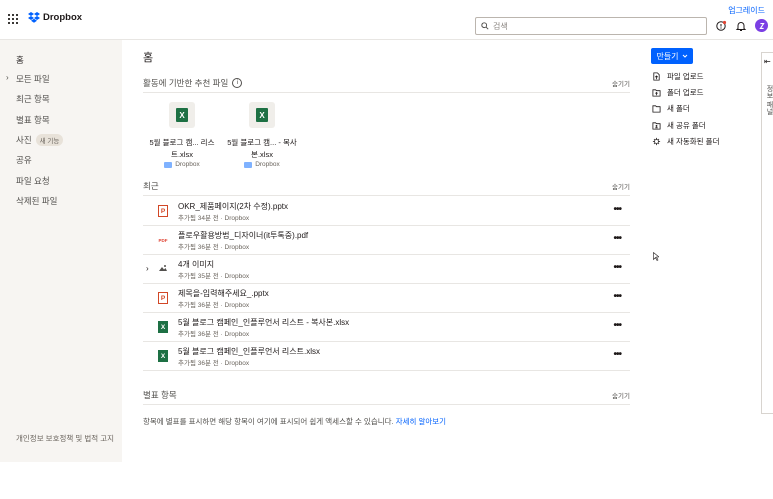  What do you see at coordinates (678, 76) in the screenshot?
I see `upload-file-action: 파일 업로드` at bounding box center [678, 76].